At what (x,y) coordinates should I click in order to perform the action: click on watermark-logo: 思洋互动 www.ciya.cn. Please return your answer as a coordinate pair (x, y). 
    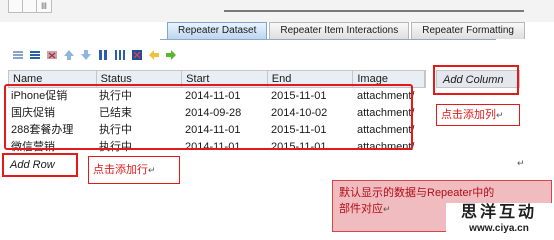
    Looking at the image, I should click on (499, 221).